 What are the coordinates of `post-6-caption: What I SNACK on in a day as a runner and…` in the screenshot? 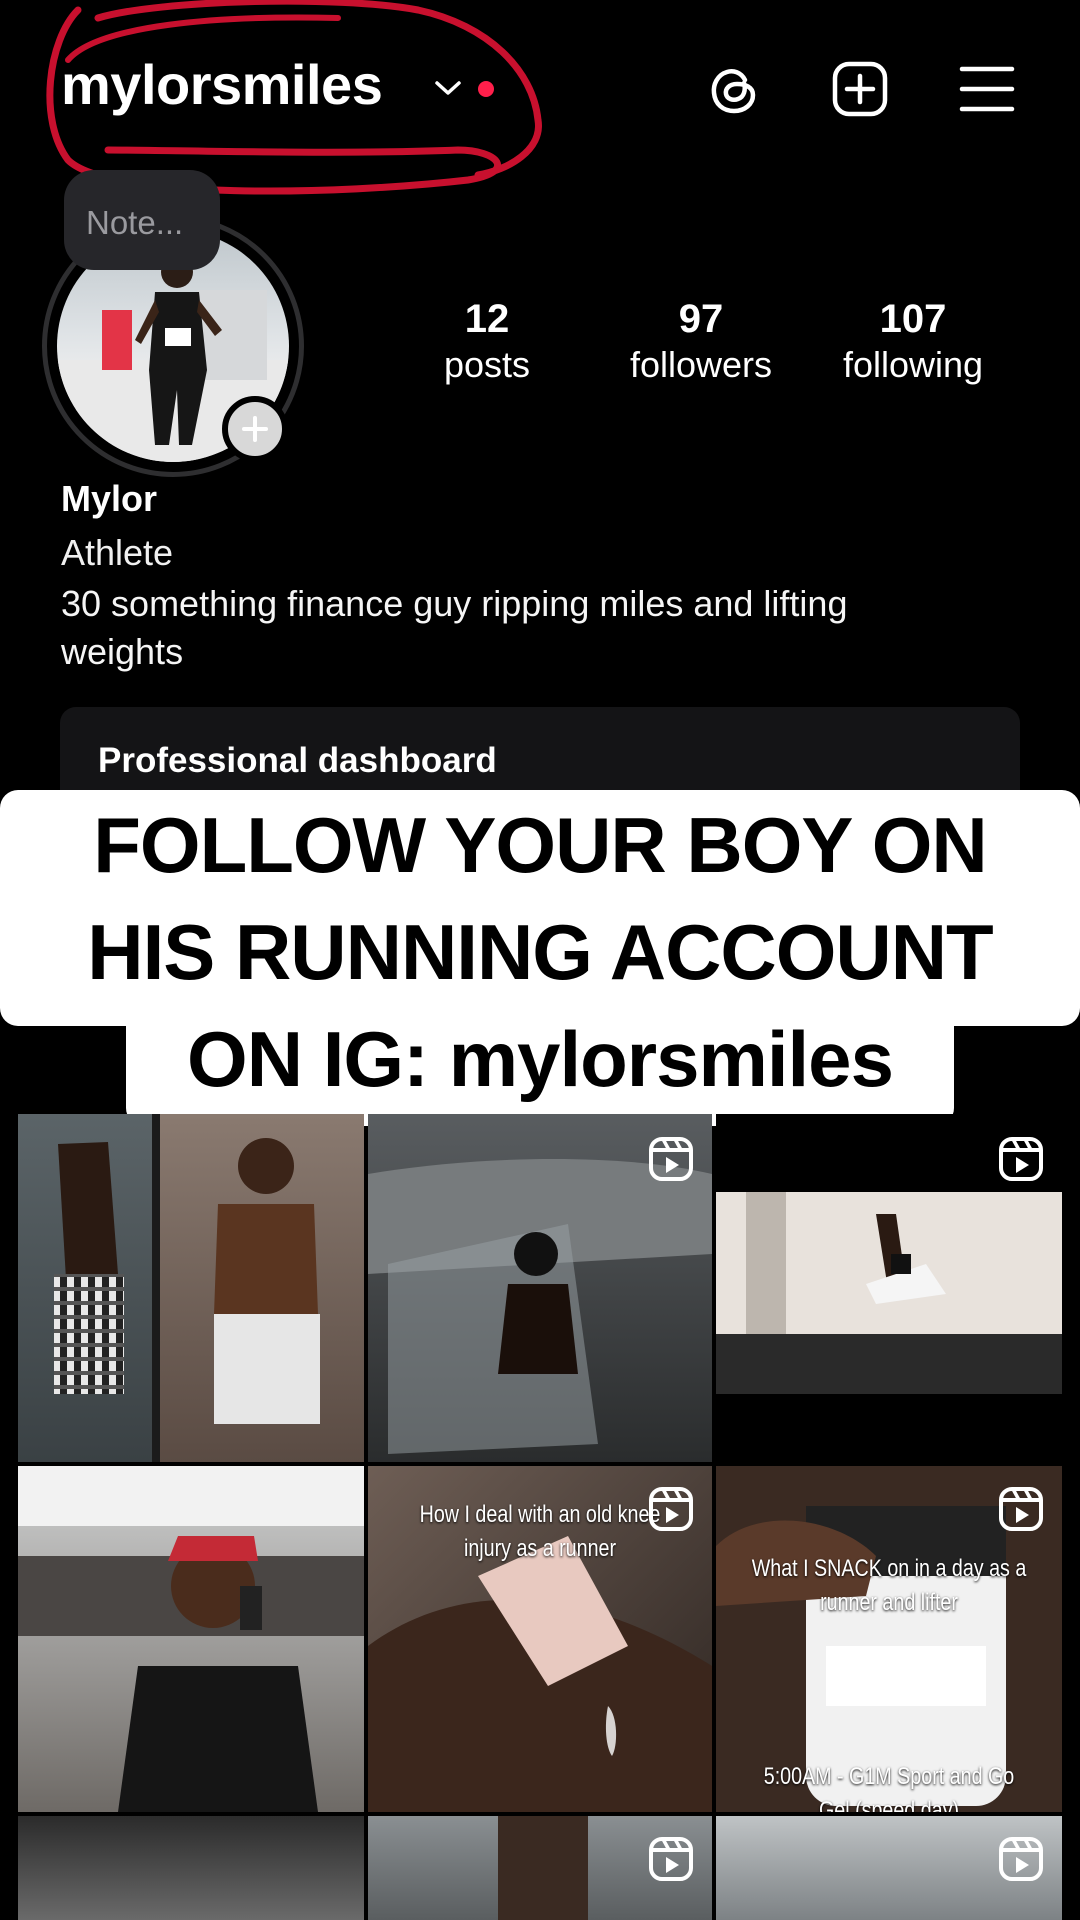 It's located at (889, 1585).